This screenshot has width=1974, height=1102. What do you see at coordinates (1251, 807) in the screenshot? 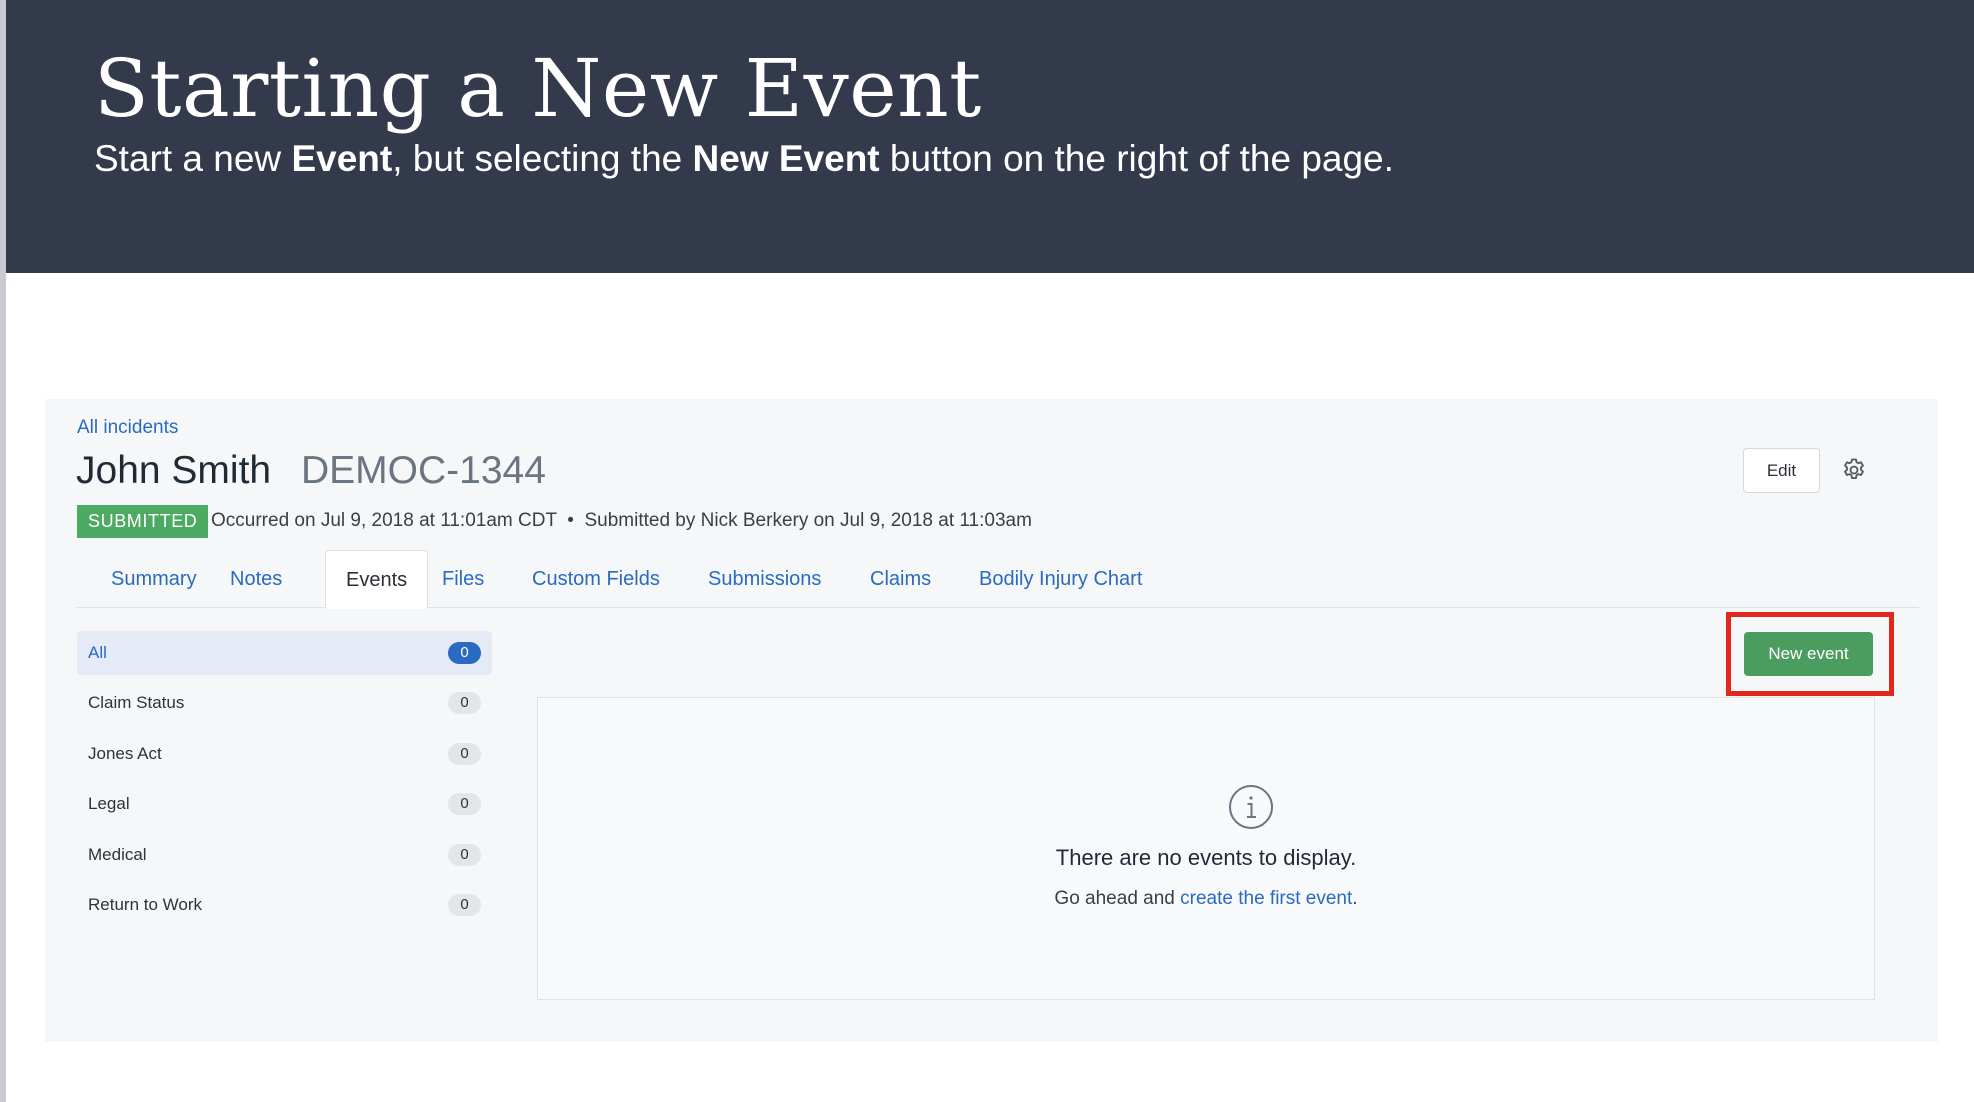
I see `info-icon` at bounding box center [1251, 807].